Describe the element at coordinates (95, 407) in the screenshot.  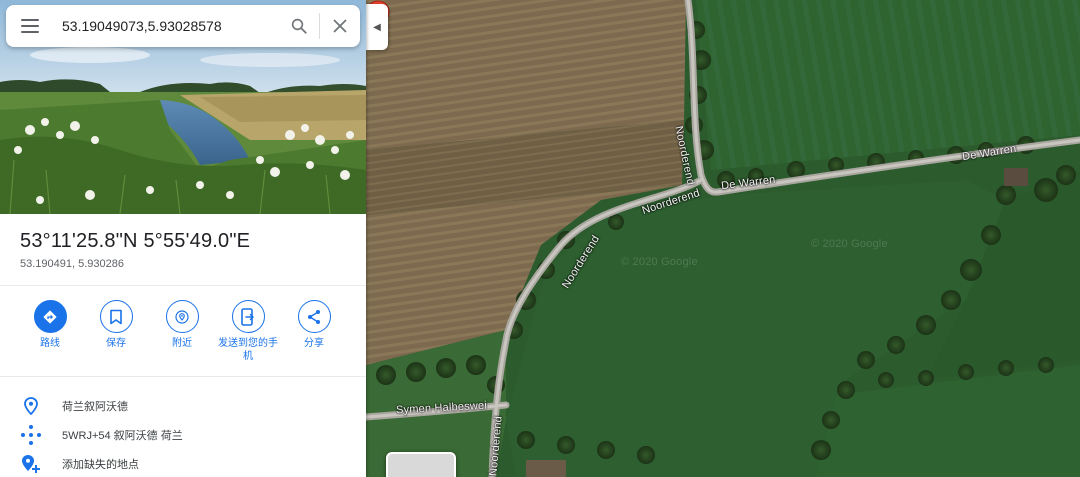
I see `address-text: 荷兰叙阿沃德` at that location.